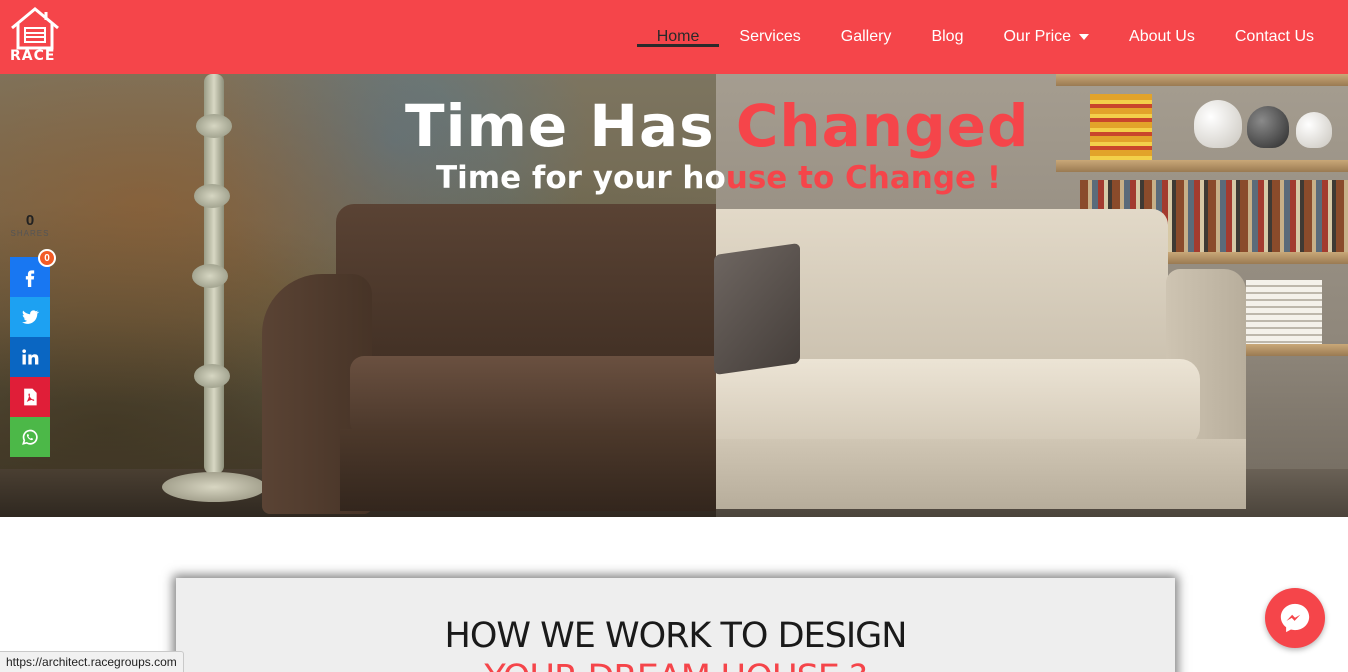 This screenshot has width=1348, height=672. I want to click on linkedin-share-button, so click(30, 357).